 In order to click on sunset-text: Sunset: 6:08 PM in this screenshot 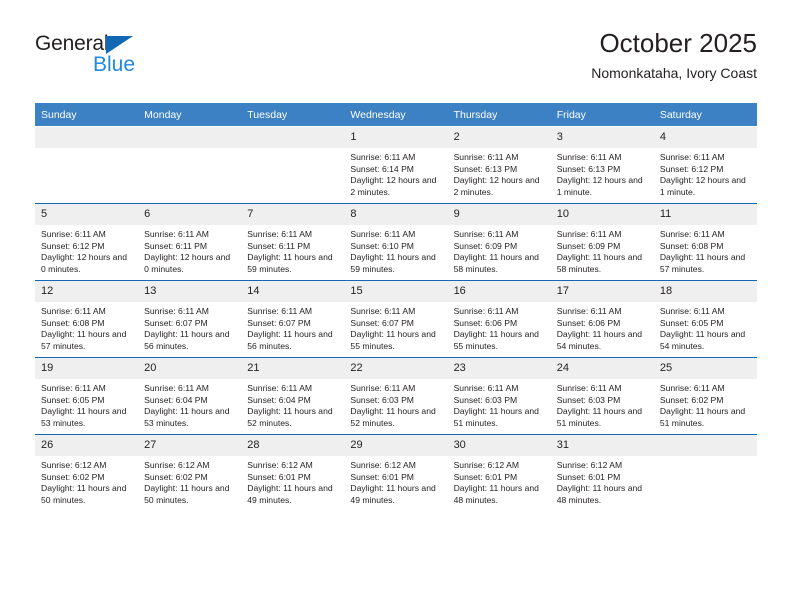, I will do `click(73, 322)`.